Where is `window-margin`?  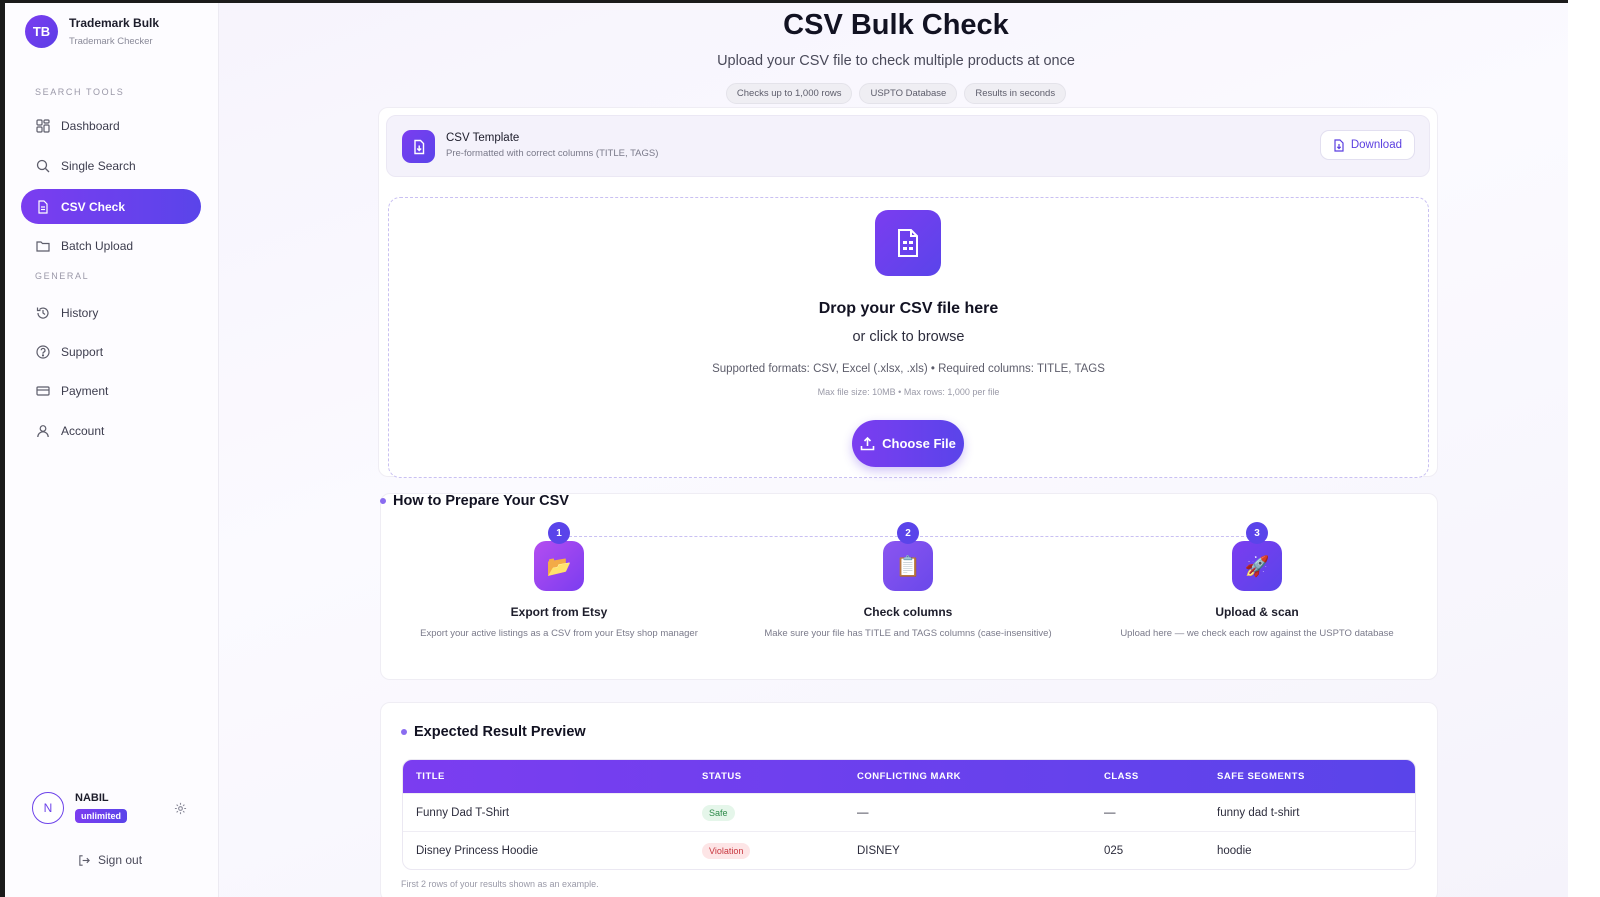 window-margin is located at coordinates (1584, 448).